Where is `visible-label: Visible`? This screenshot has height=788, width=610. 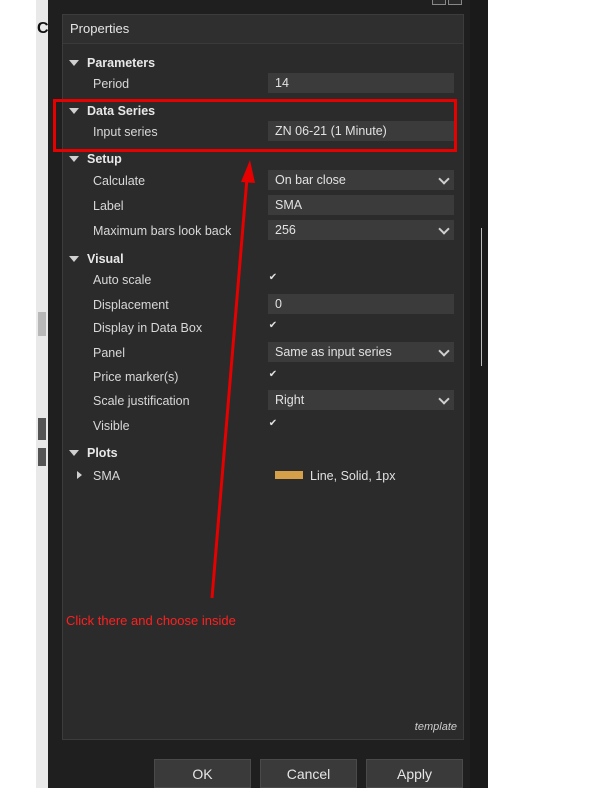 visible-label: Visible is located at coordinates (111, 426).